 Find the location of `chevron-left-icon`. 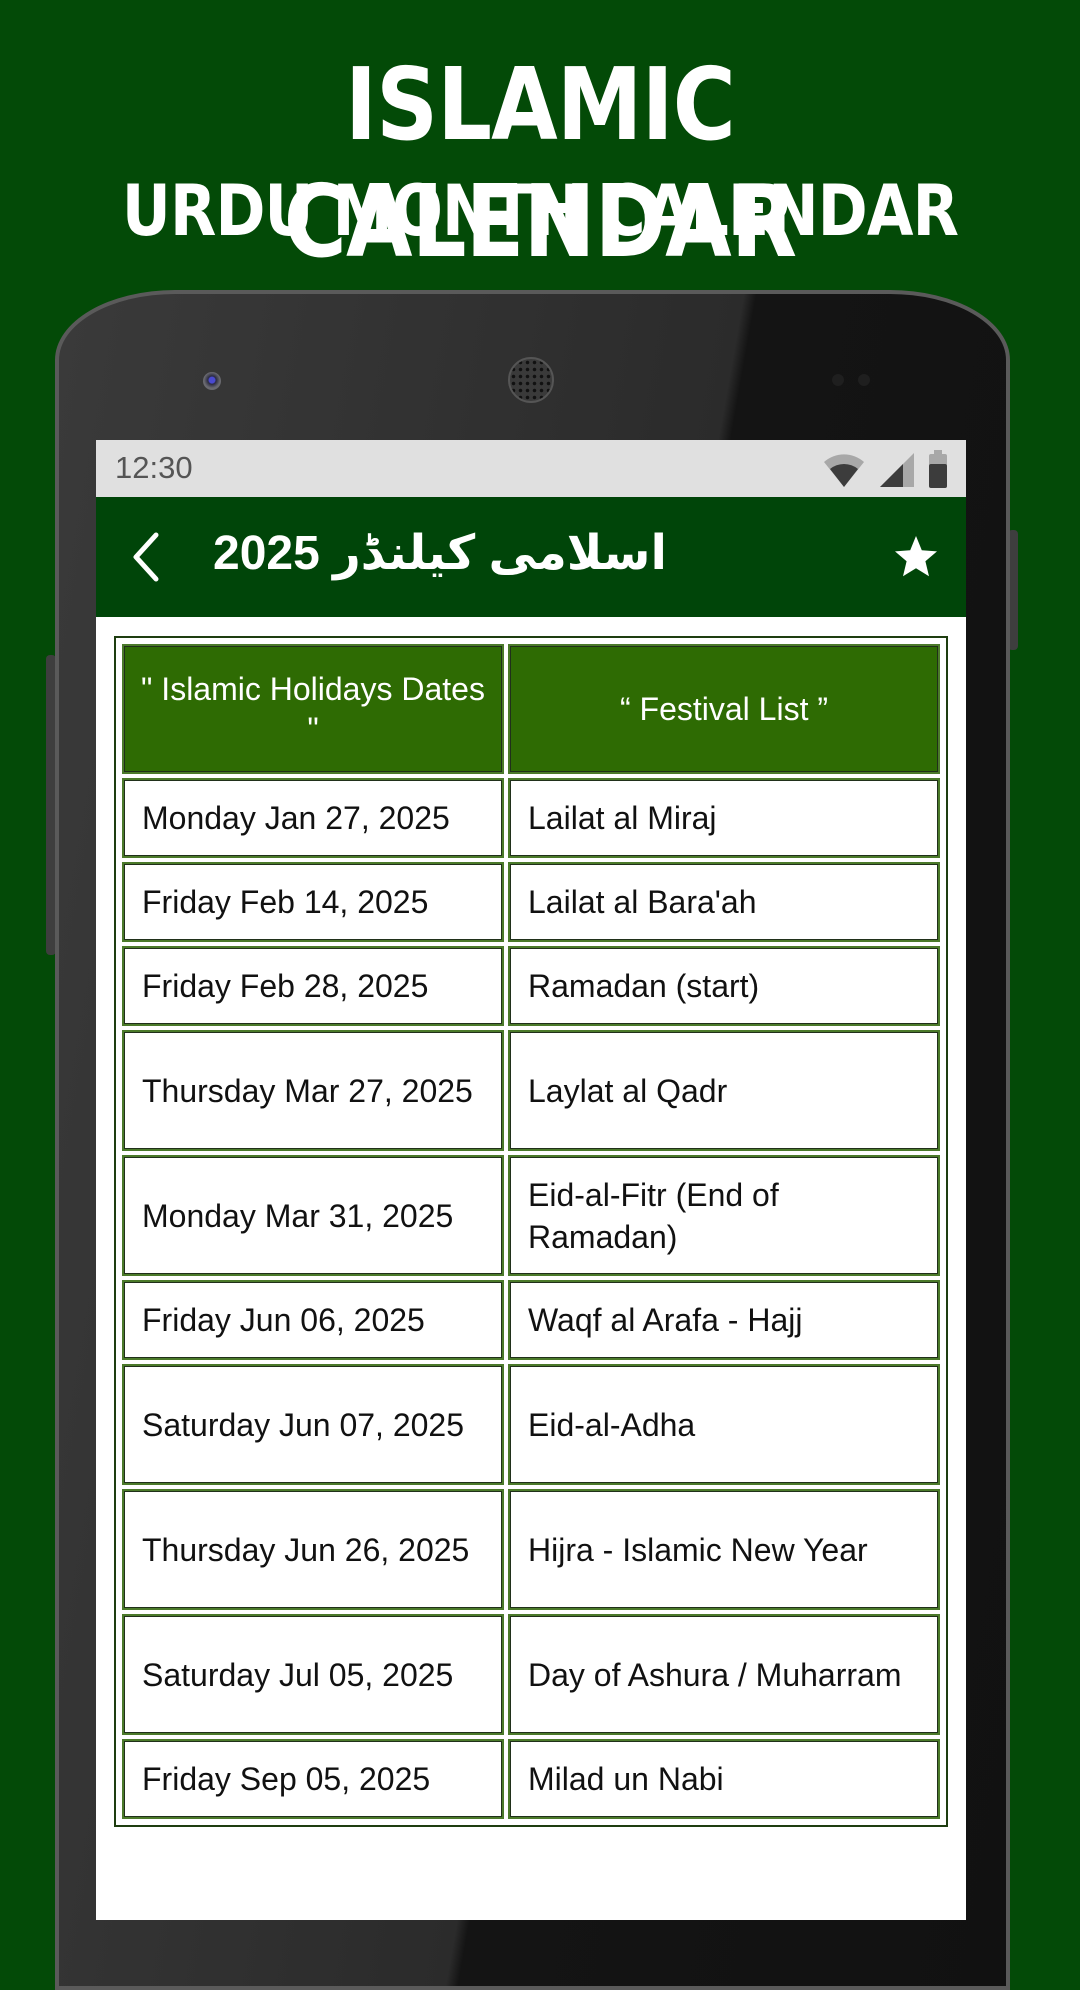

chevron-left-icon is located at coordinates (146, 557).